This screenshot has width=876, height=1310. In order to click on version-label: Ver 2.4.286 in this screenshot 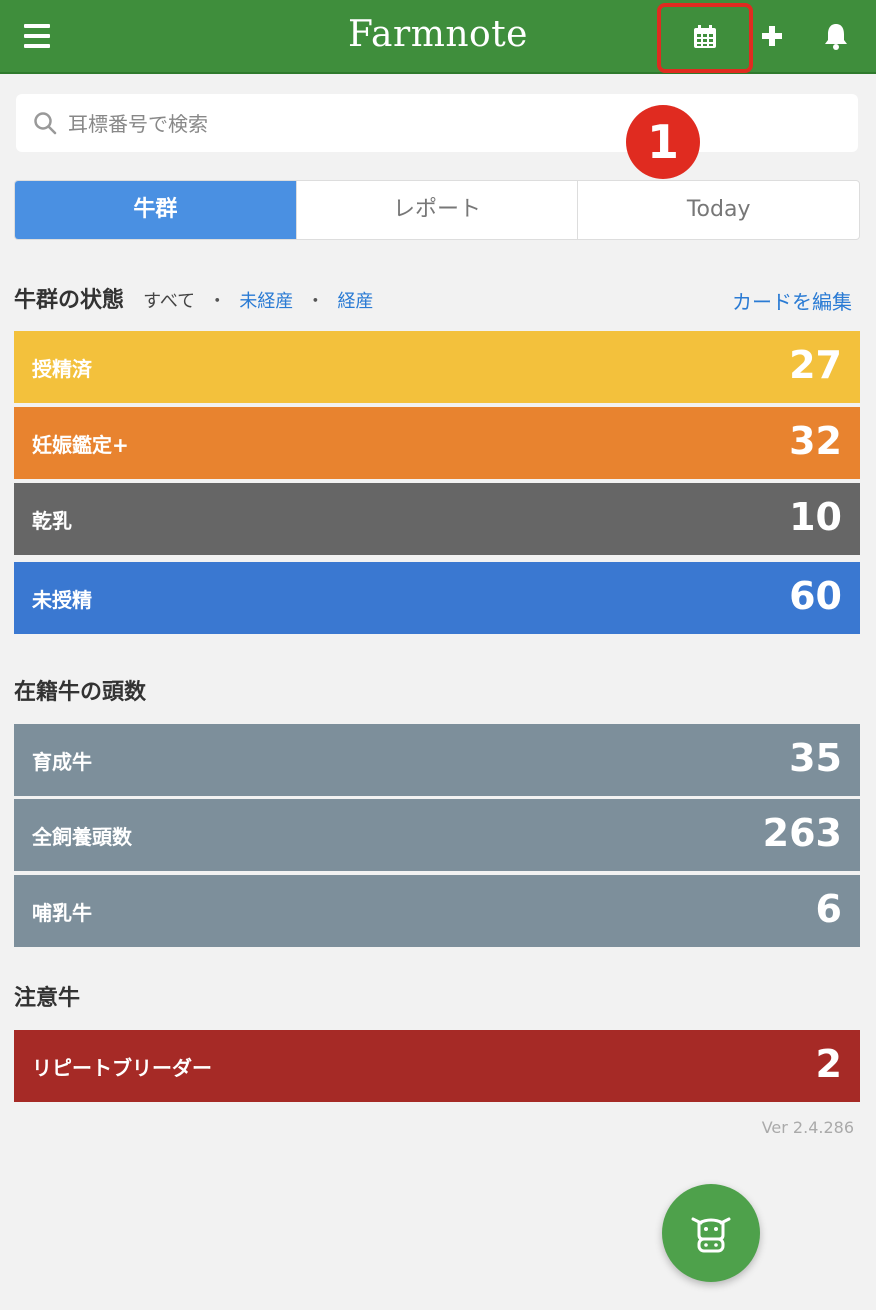, I will do `click(807, 1127)`.